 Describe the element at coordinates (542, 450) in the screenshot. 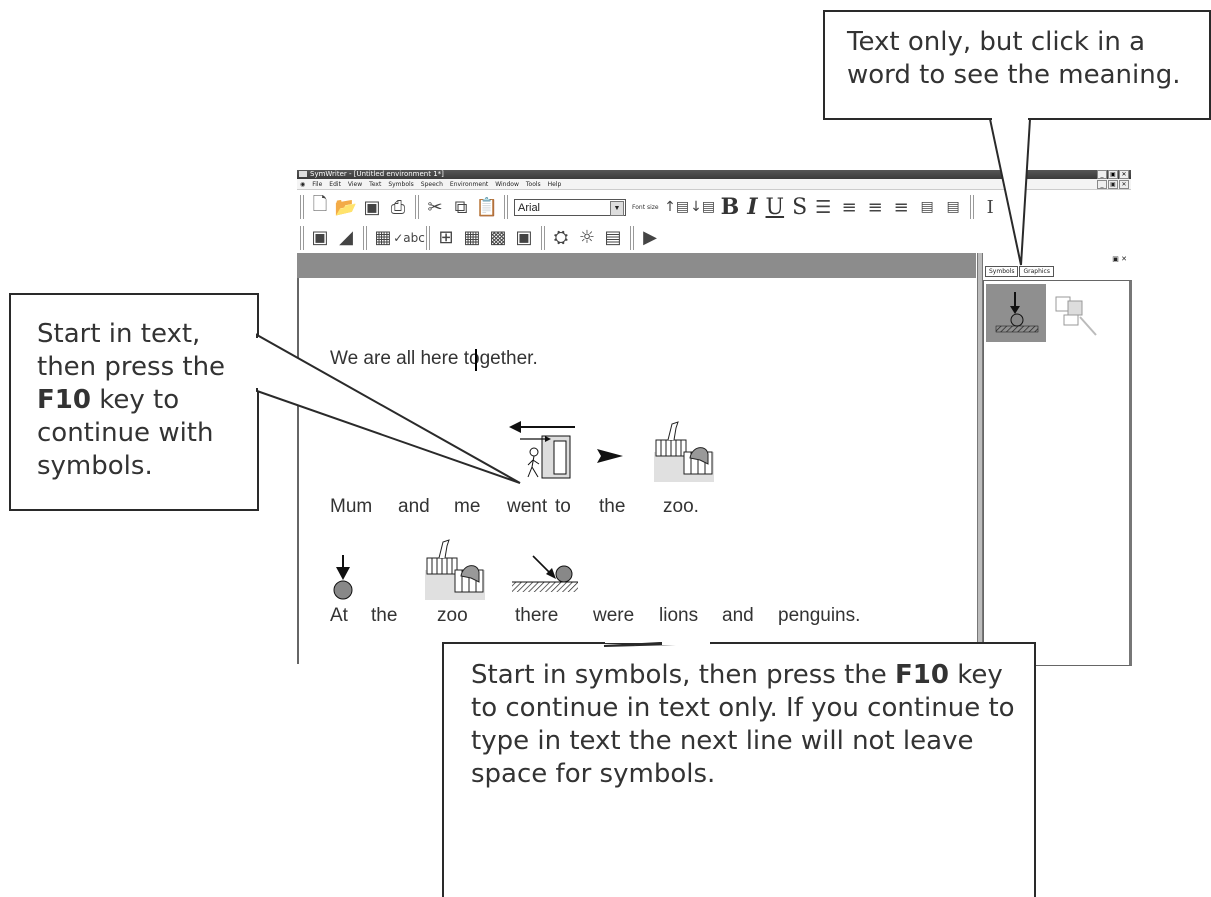

I see `went-symbol-icon` at that location.